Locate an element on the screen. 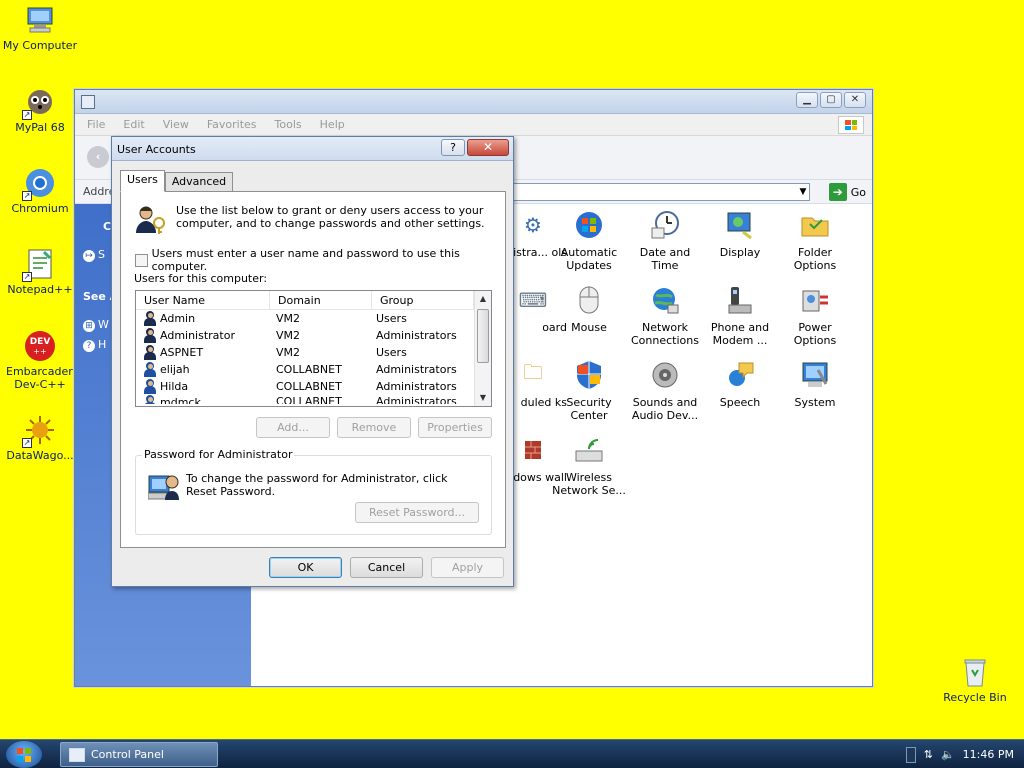 This screenshot has width=1024, height=768. apply-button: Apply is located at coordinates (467, 567).